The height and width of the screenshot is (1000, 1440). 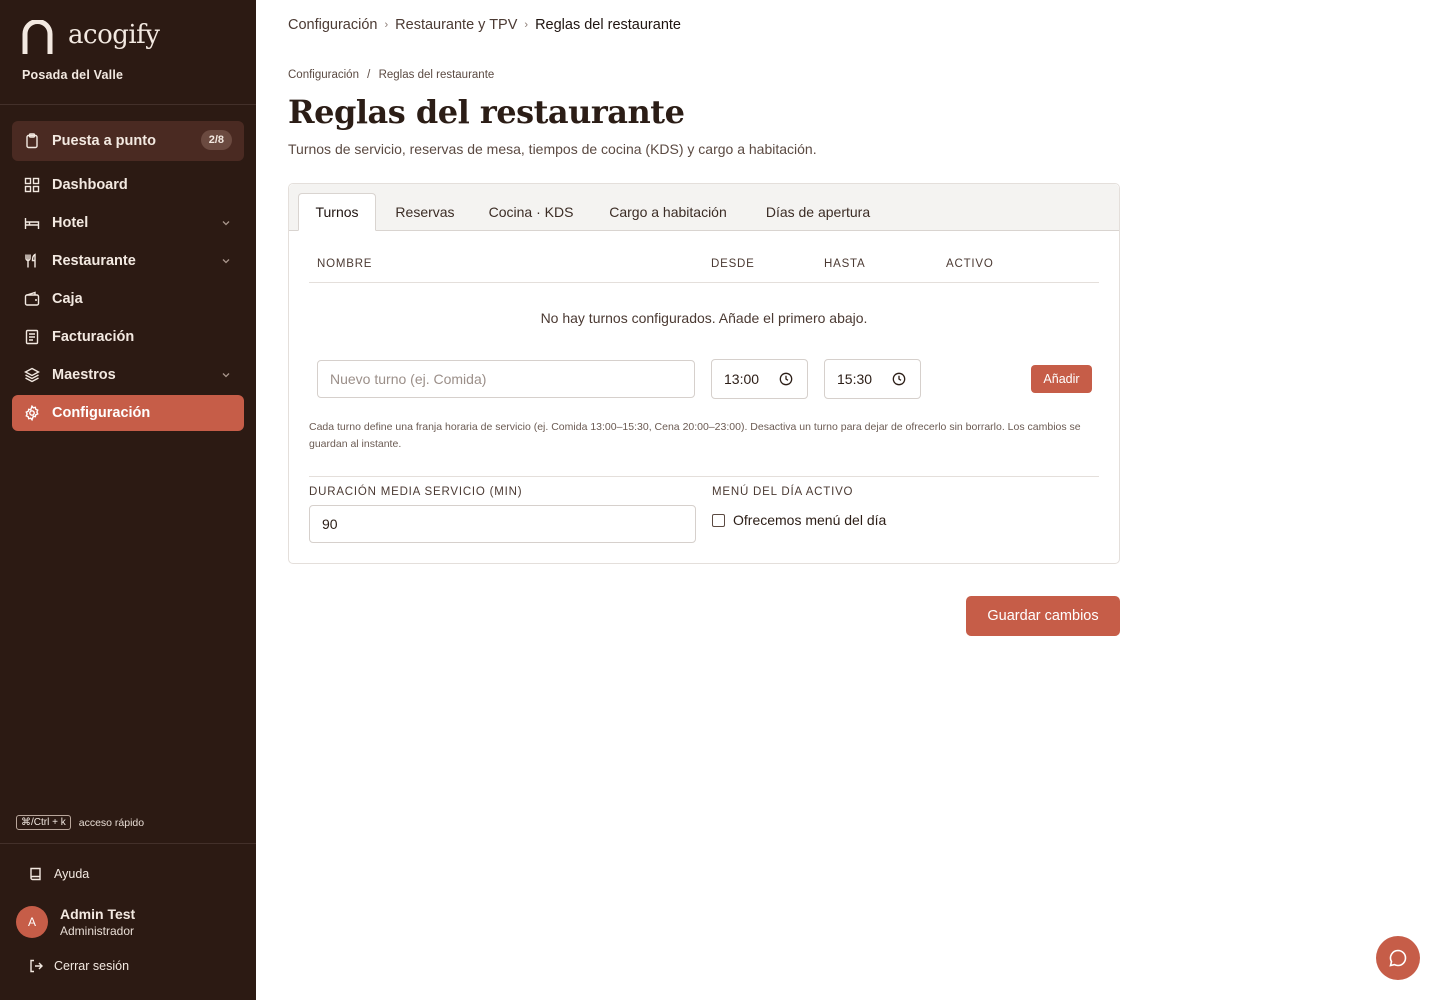 What do you see at coordinates (32, 299) in the screenshot?
I see `wallet-icon` at bounding box center [32, 299].